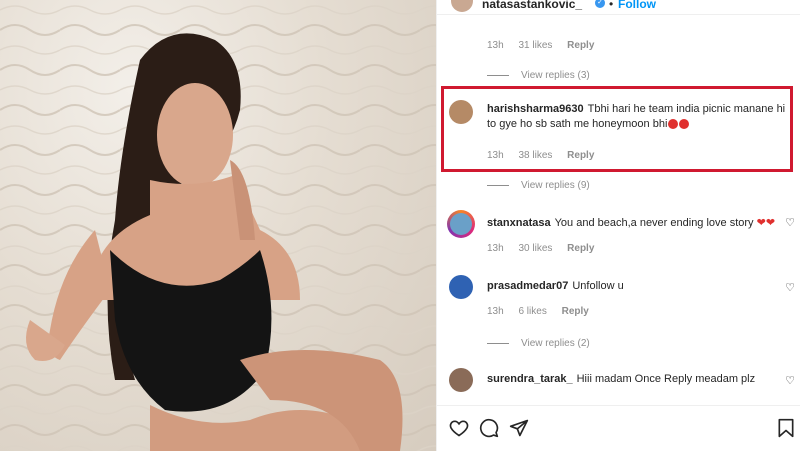 The image size is (800, 452). Describe the element at coordinates (535, 45) in the screenshot. I see `comment-likes: 31 likes` at that location.